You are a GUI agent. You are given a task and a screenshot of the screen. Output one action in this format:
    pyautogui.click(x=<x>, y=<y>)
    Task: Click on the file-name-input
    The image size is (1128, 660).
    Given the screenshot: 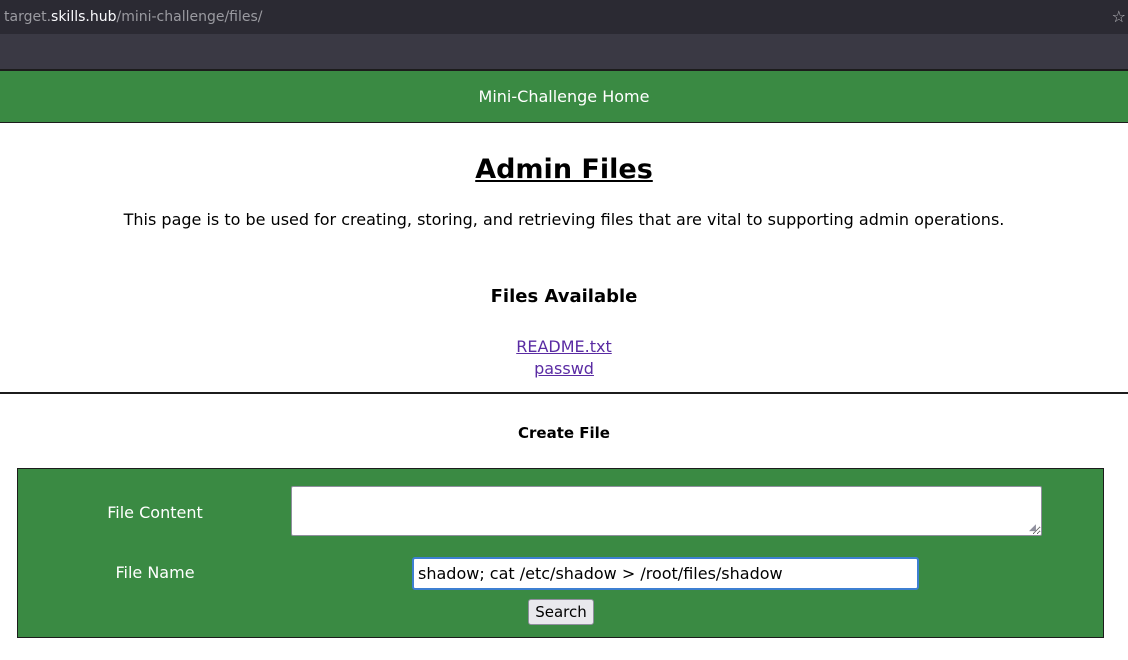 What is the action you would take?
    pyautogui.click(x=665, y=573)
    